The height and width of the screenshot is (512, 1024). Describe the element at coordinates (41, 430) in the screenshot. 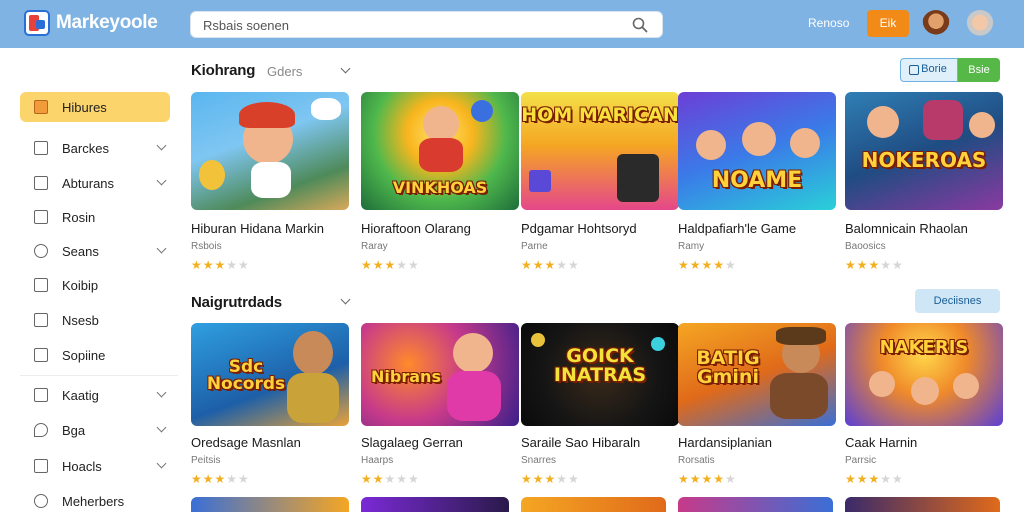

I see `chat-icon` at that location.